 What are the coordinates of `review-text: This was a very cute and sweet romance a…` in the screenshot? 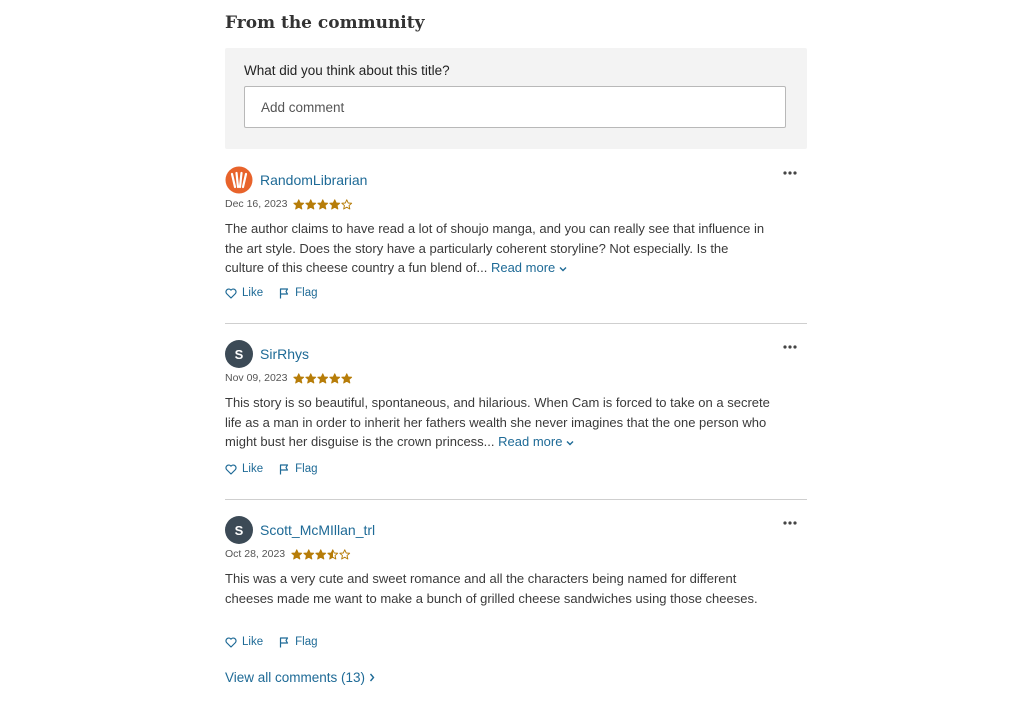 It's located at (491, 588).